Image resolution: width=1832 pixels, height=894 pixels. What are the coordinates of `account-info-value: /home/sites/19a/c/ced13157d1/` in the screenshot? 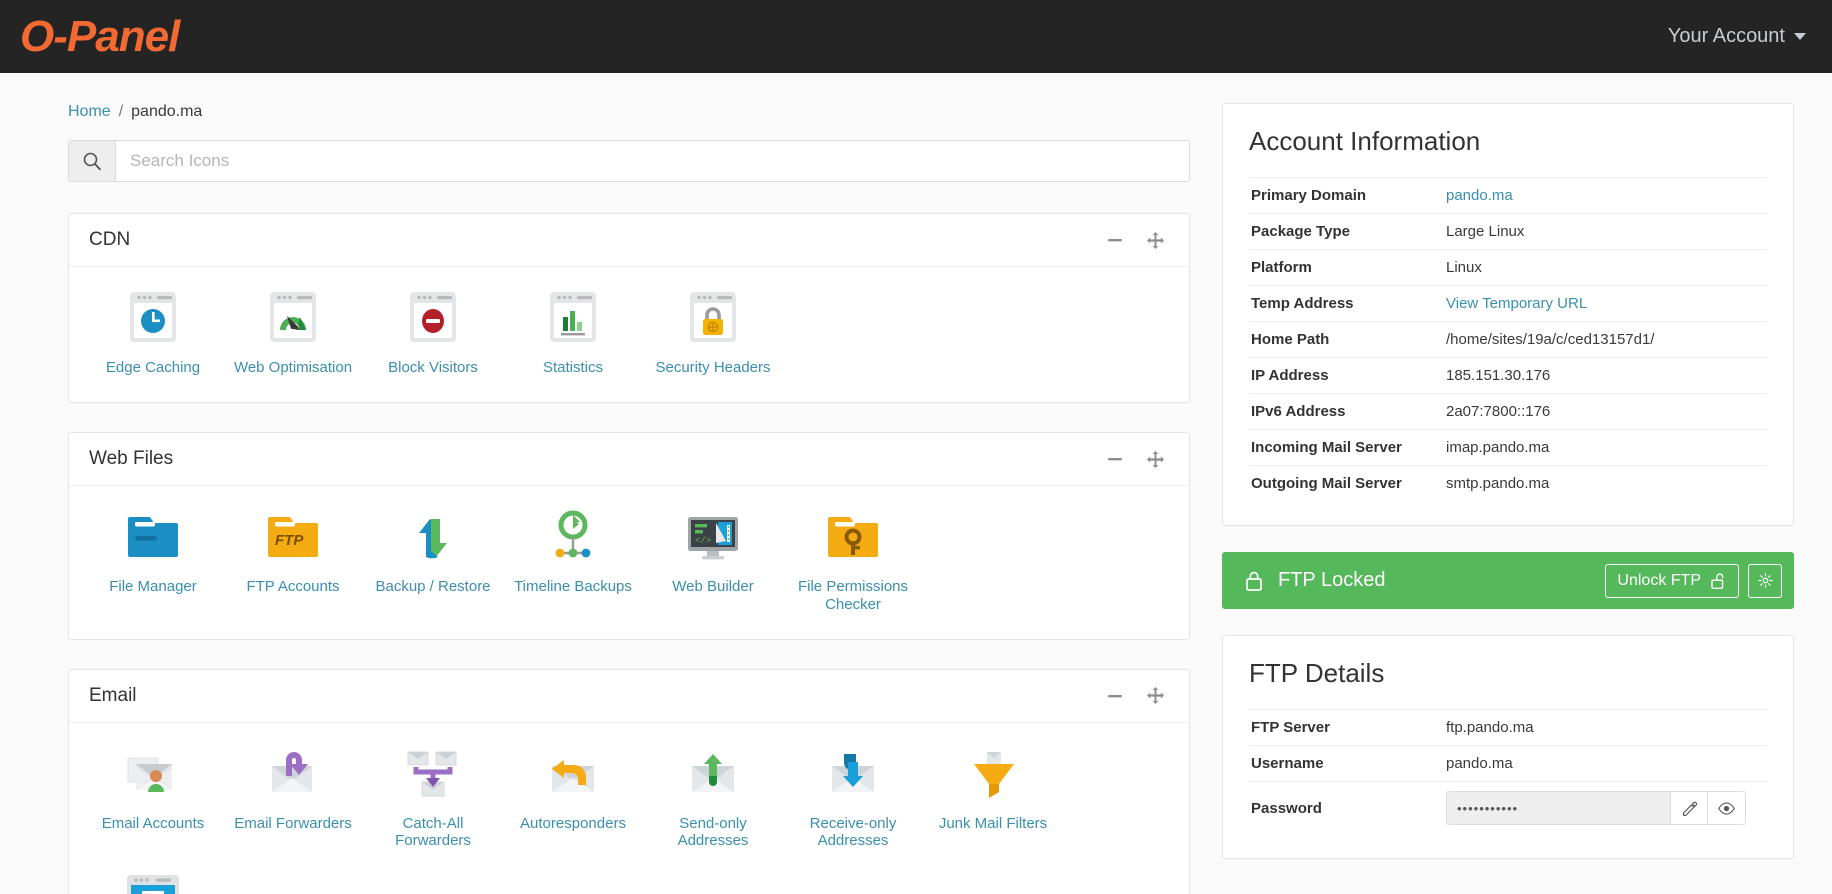 It's located at (1550, 339).